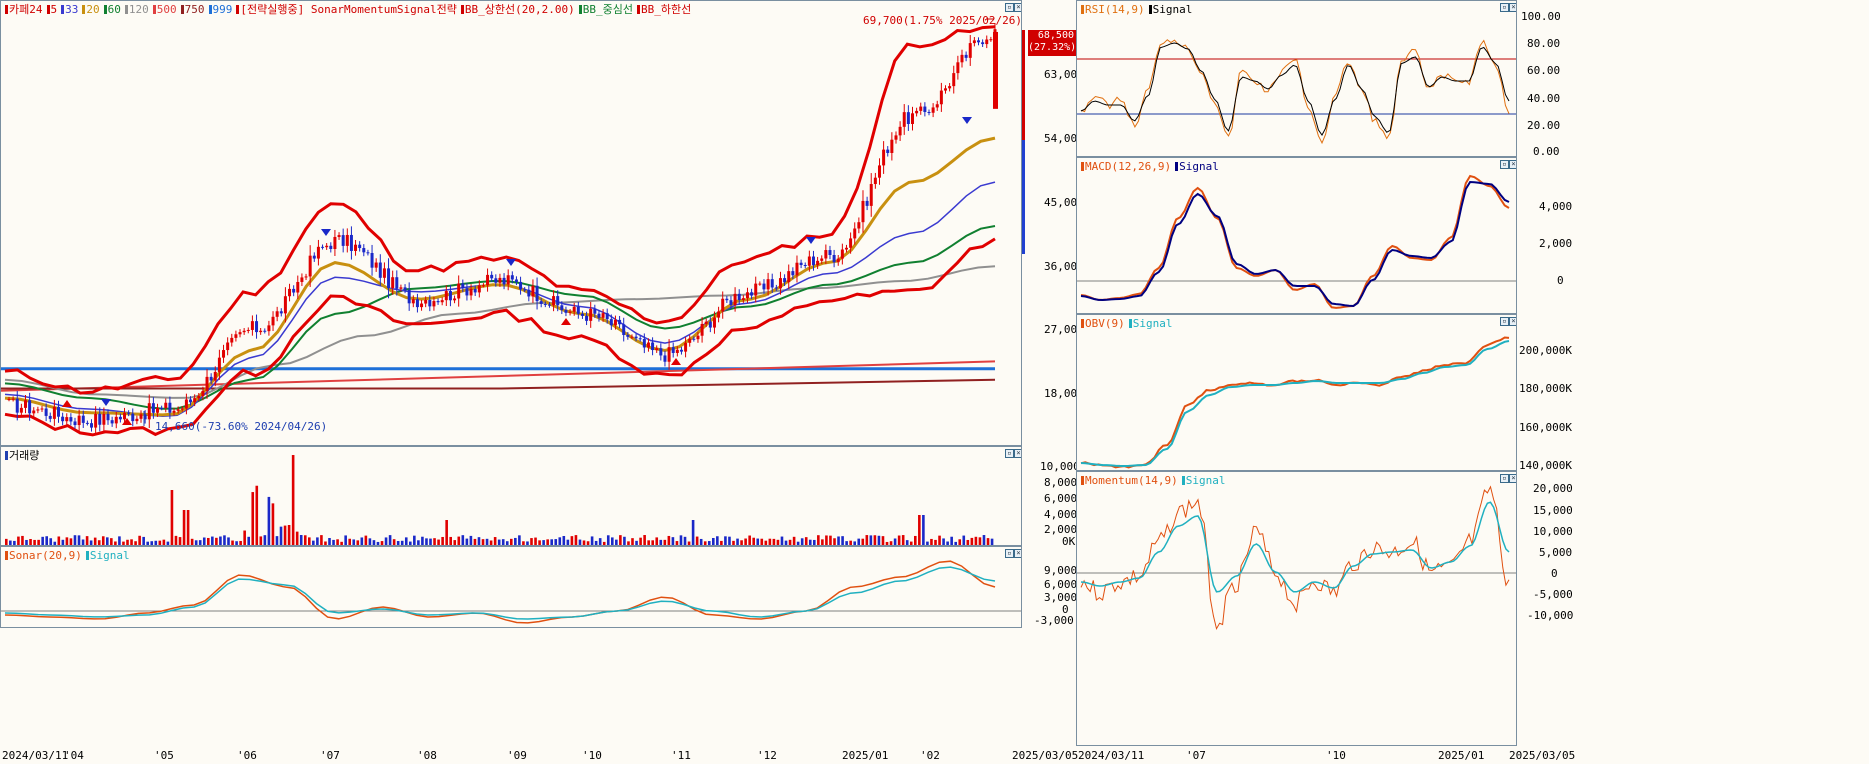 The width and height of the screenshot is (1869, 764). What do you see at coordinates (139, 9) in the screenshot?
I see `legend-item: 120` at bounding box center [139, 9].